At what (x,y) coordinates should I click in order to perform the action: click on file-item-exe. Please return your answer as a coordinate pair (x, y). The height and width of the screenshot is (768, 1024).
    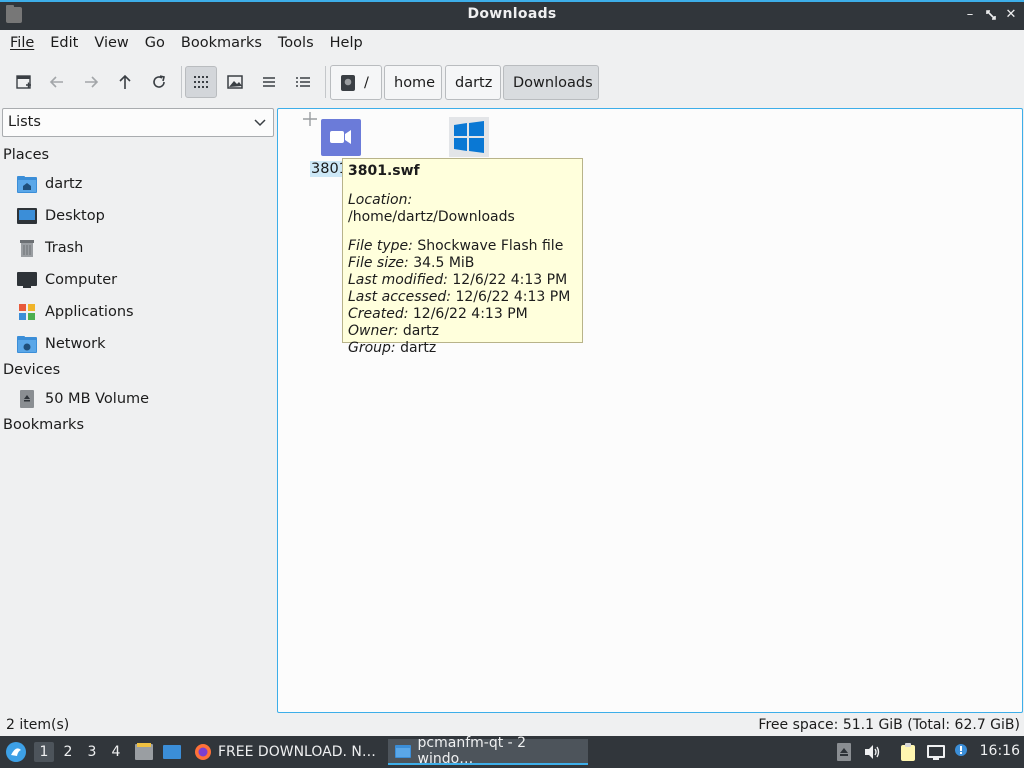
    Looking at the image, I should click on (469, 137).